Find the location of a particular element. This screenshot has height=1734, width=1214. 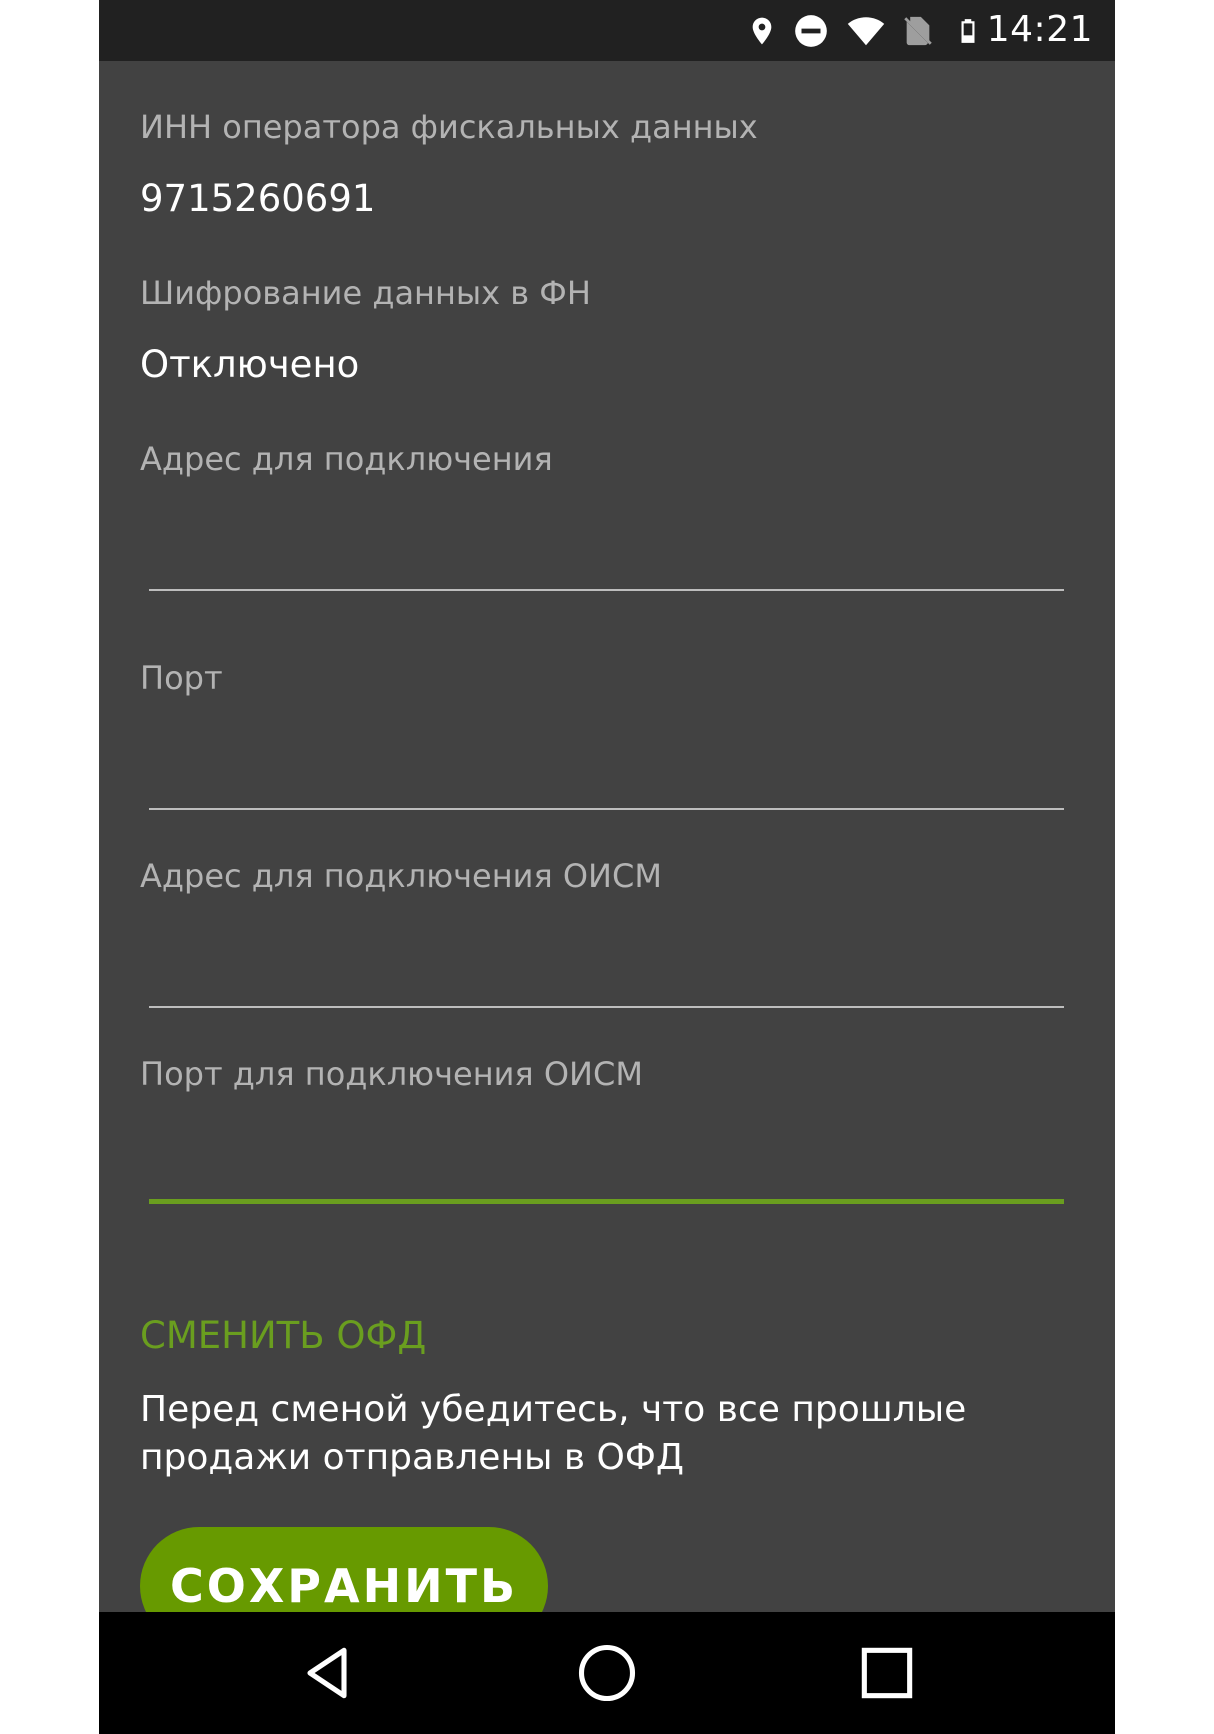

oism-port-label: Порт для подключения ОИСМ is located at coordinates (391, 1074).